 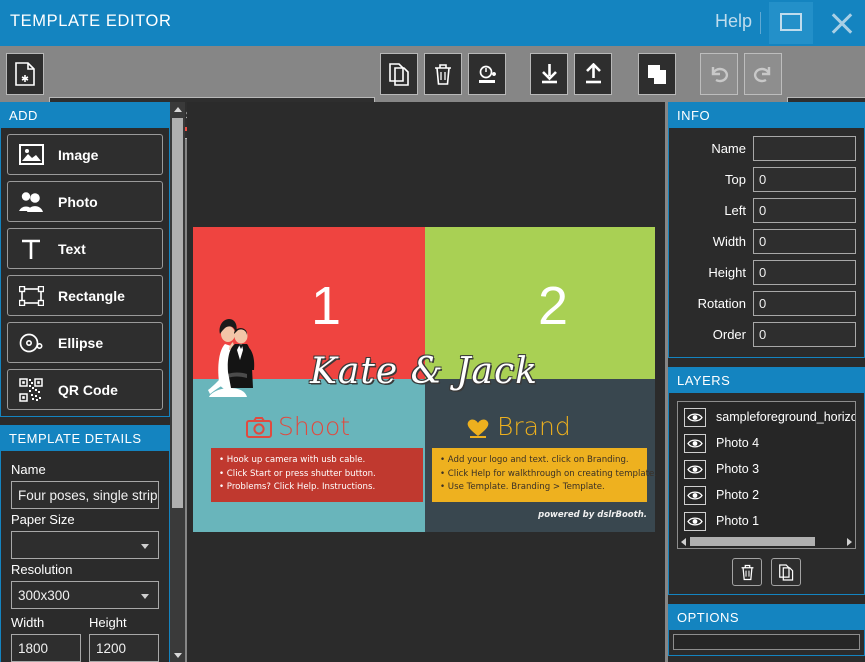 I want to click on add-photo-label: Photo, so click(x=78, y=201).